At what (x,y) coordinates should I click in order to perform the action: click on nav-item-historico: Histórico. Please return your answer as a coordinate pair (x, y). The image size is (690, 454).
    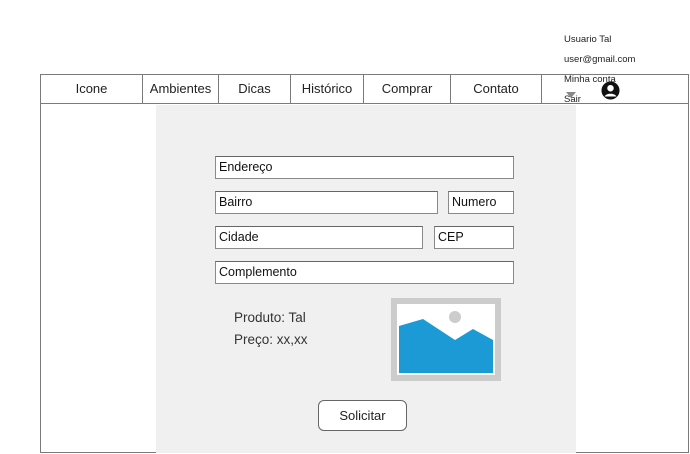
    Looking at the image, I should click on (327, 89).